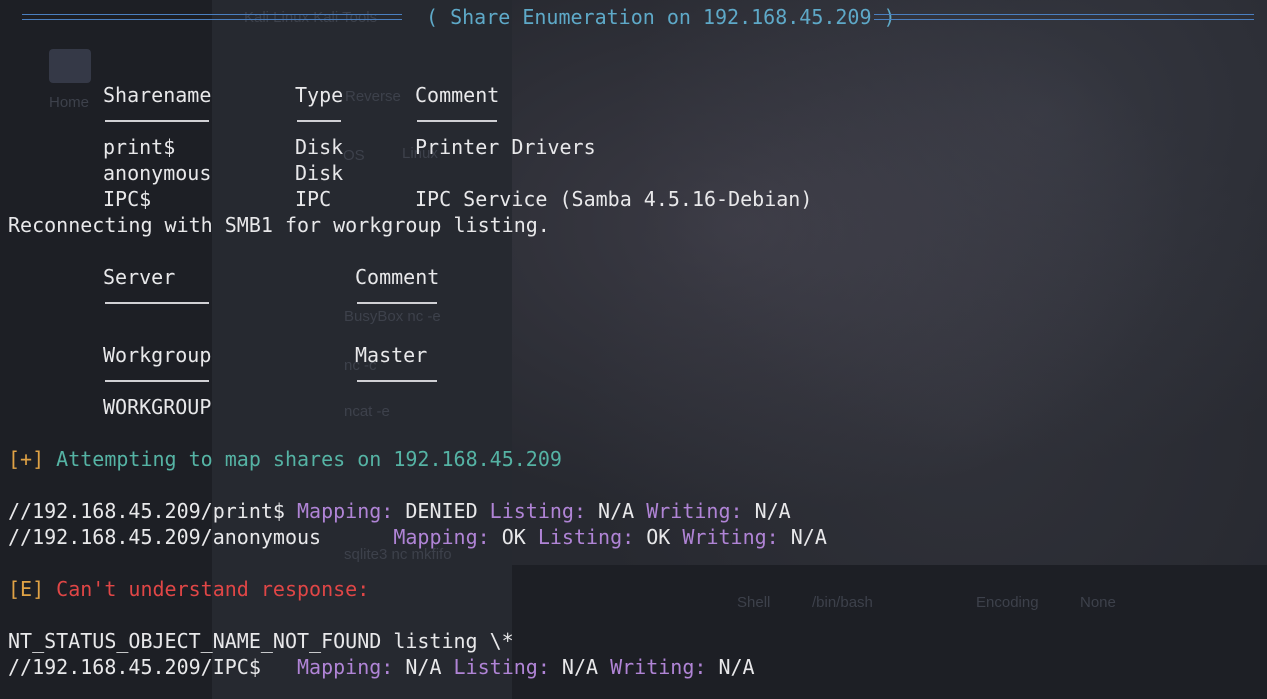 Image resolution: width=1267 pixels, height=699 pixels. Describe the element at coordinates (614, 199) in the screenshot. I see `share-comment: IPC Service (Samba 4.5.16-Debian)` at that location.